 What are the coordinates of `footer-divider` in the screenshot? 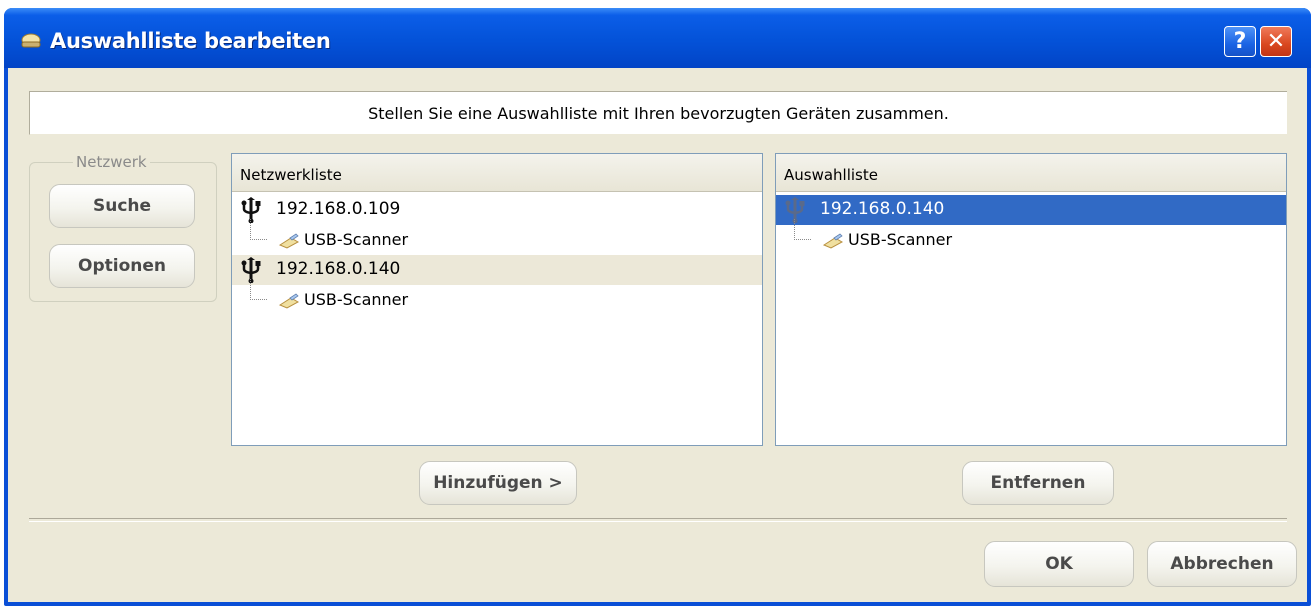 It's located at (658, 520).